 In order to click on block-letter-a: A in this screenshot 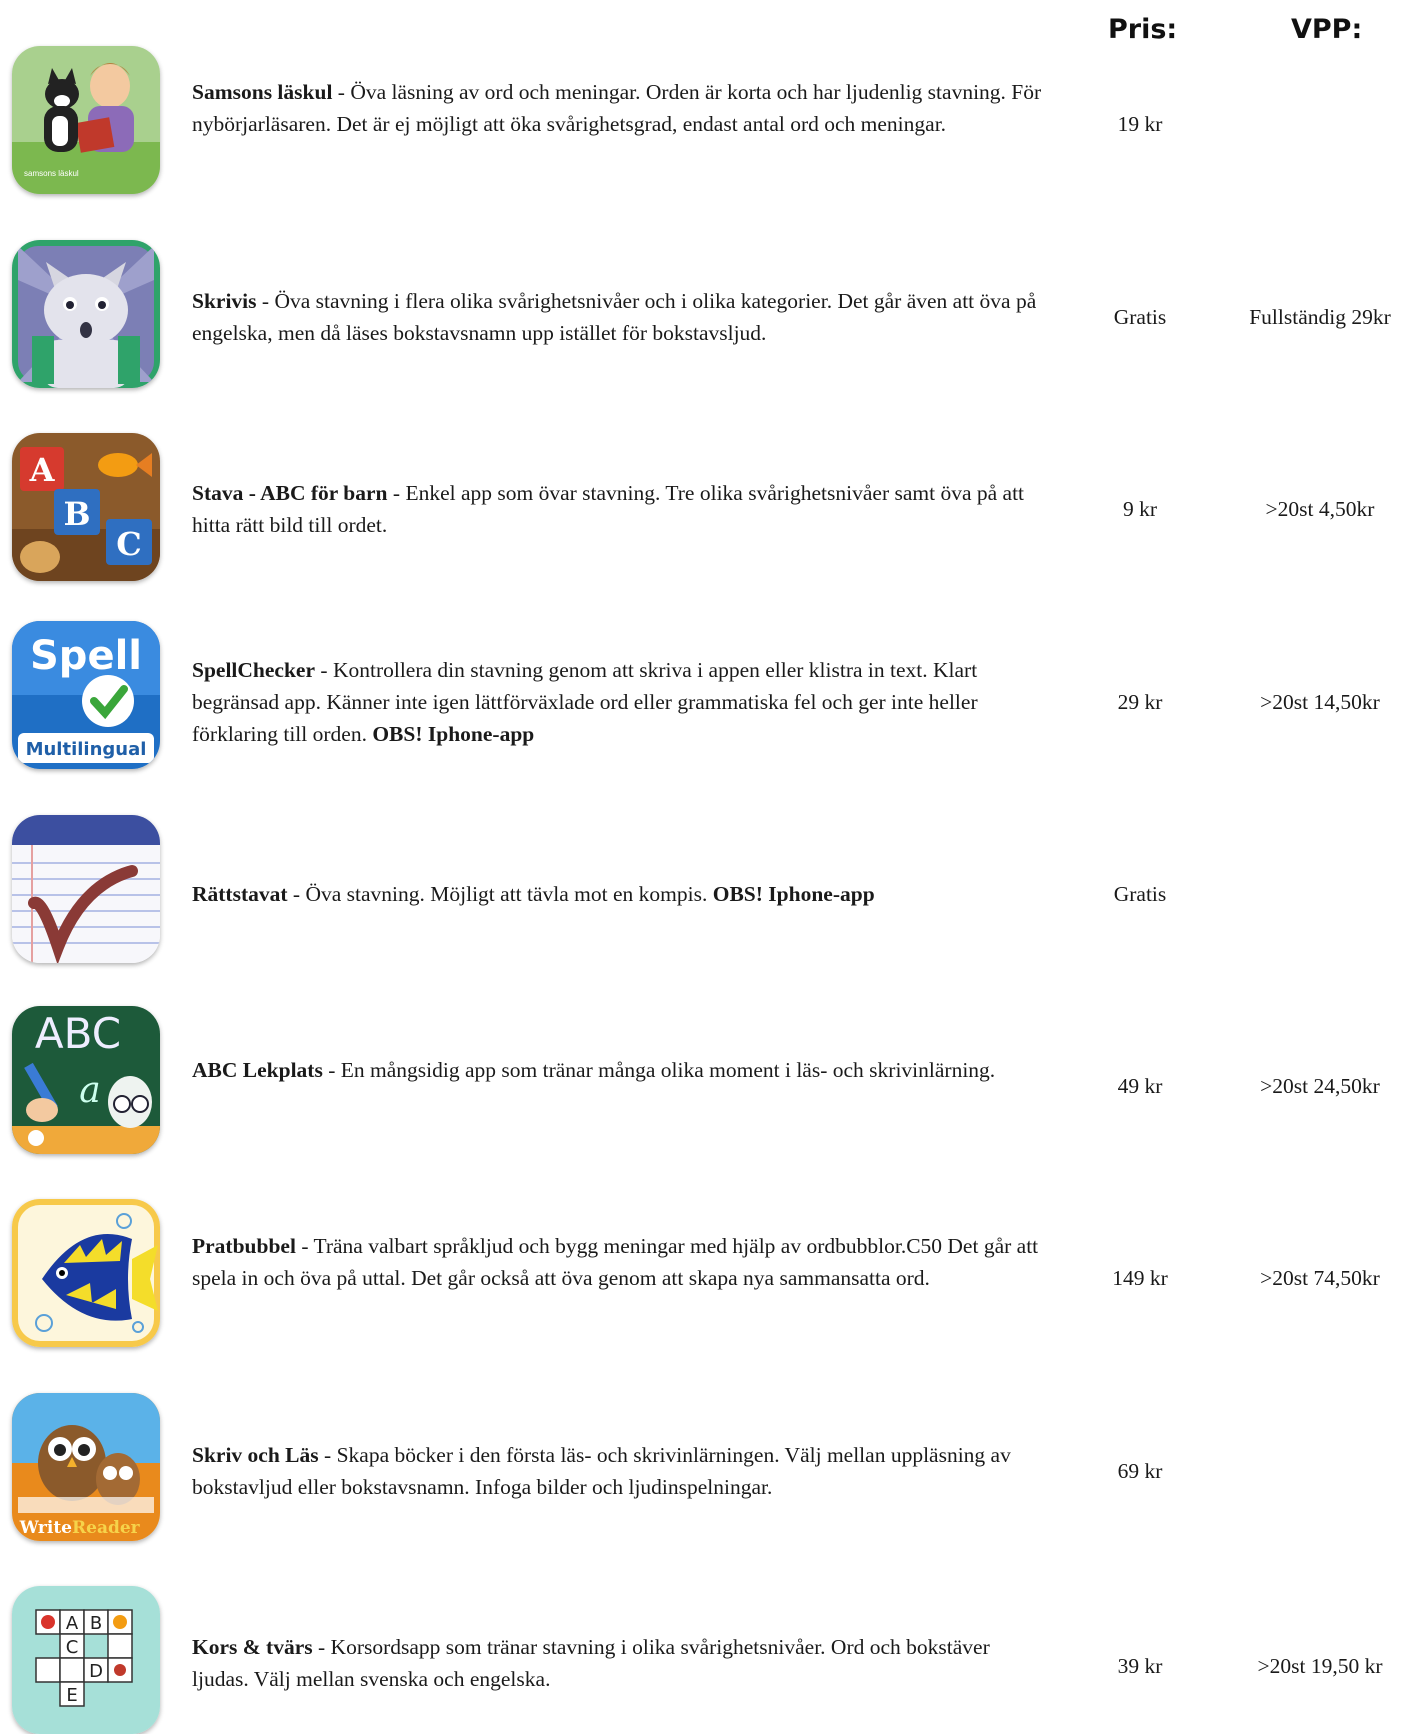, I will do `click(42, 470)`.